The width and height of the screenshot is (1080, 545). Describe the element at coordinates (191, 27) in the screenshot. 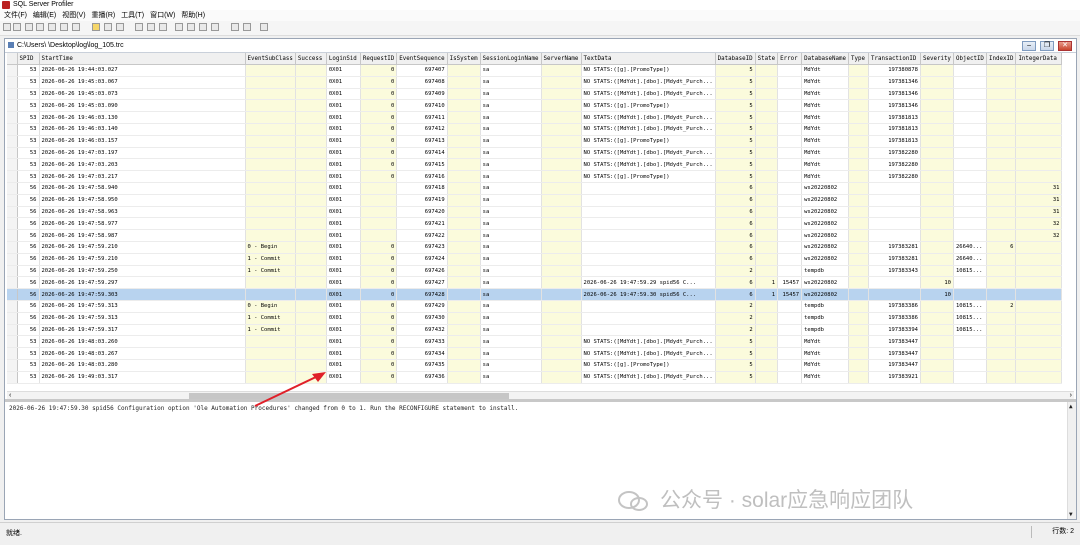

I see `bookmark-icon` at that location.